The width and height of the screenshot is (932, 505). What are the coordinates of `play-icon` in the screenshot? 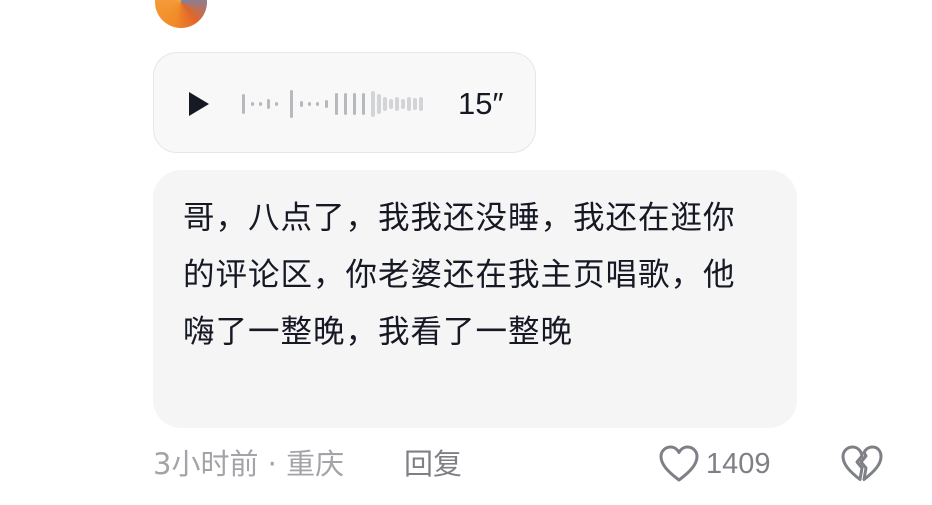 It's located at (199, 104).